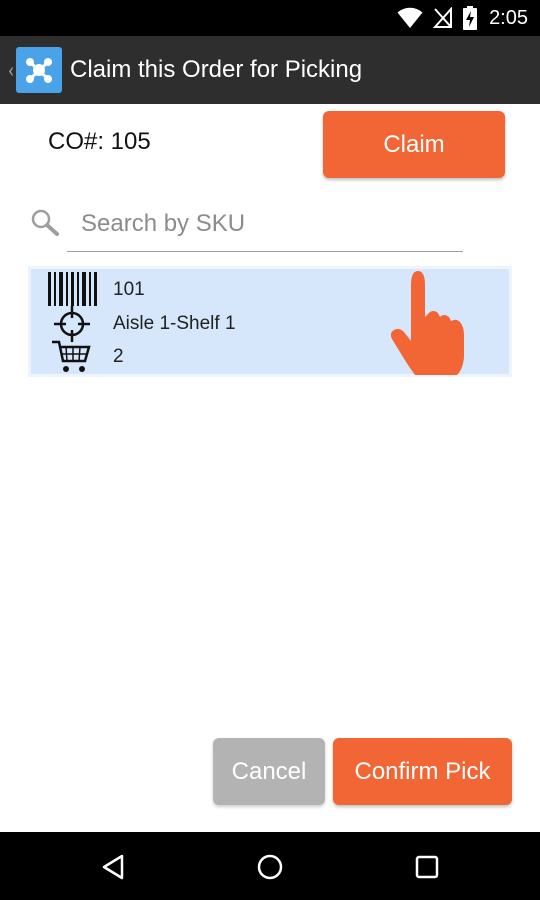  I want to click on back-icon, so click(113, 867).